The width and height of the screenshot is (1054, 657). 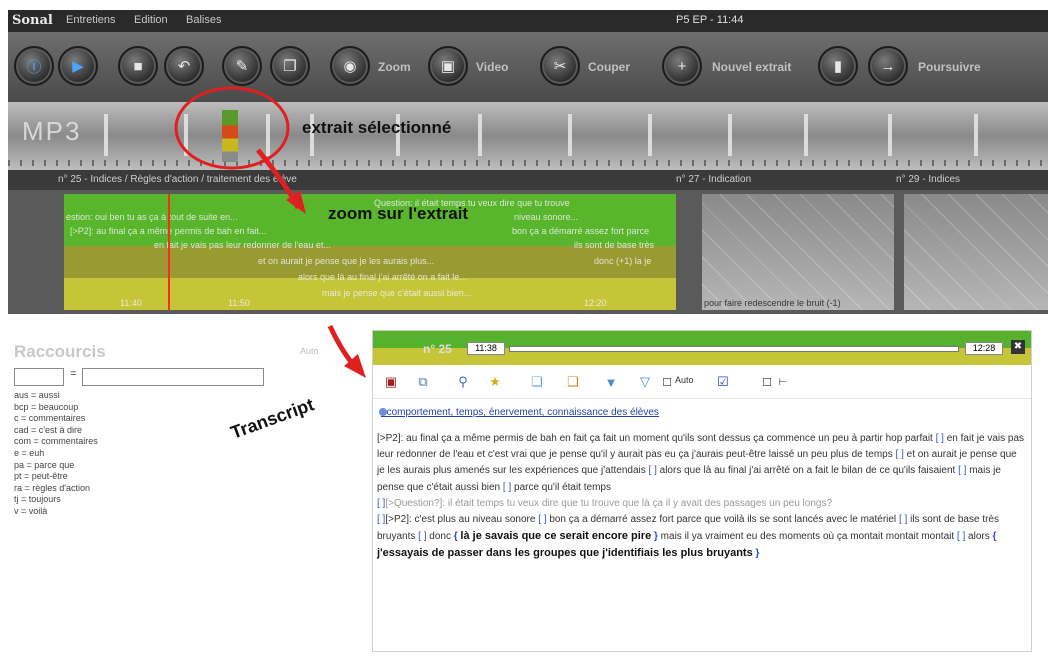 What do you see at coordinates (232, 128) in the screenshot?
I see `selection-circle` at bounding box center [232, 128].